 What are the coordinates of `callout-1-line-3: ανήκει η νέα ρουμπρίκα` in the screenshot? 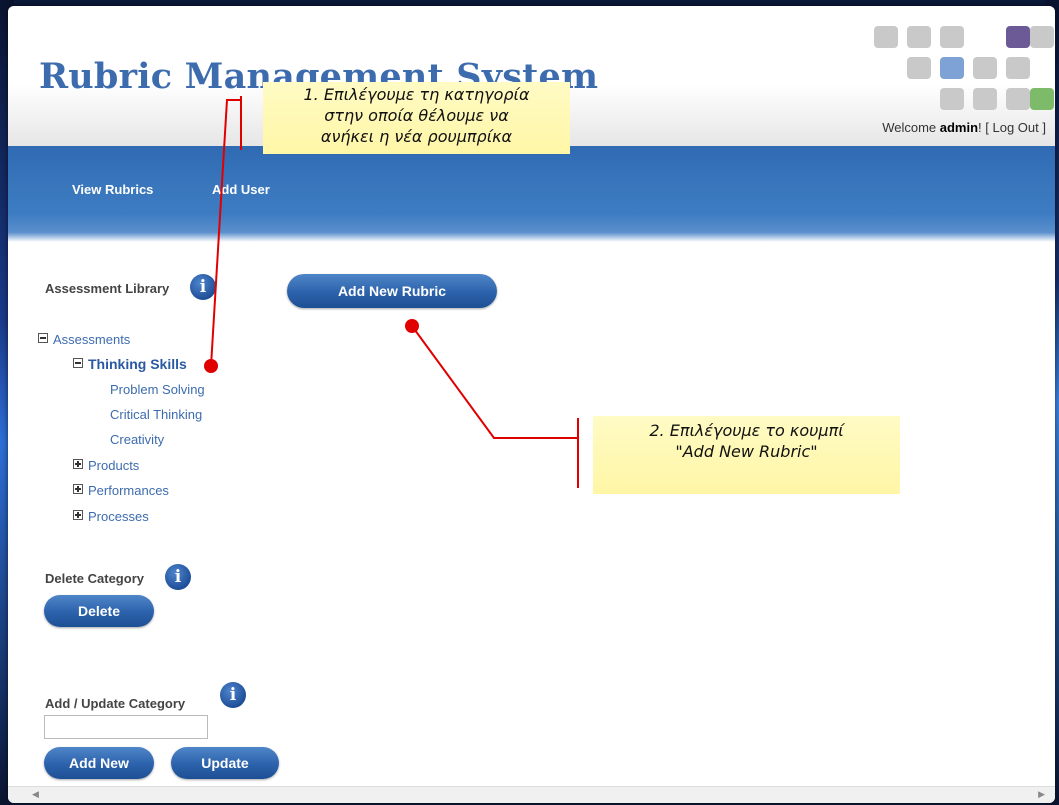 It's located at (416, 136).